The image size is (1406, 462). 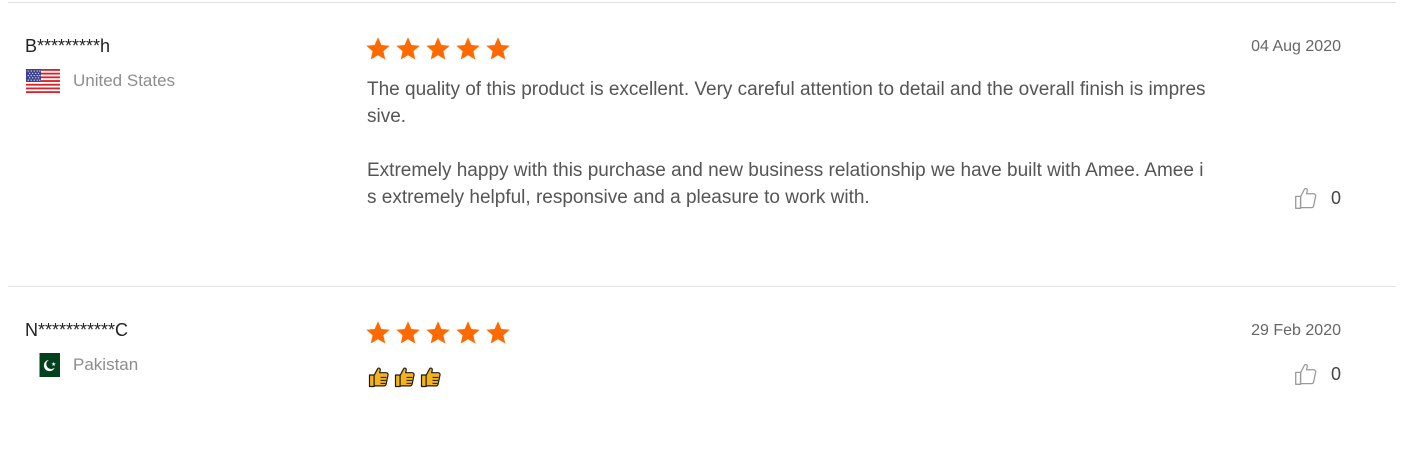 What do you see at coordinates (1296, 46) in the screenshot?
I see `review-date: 04 Aug 2020` at bounding box center [1296, 46].